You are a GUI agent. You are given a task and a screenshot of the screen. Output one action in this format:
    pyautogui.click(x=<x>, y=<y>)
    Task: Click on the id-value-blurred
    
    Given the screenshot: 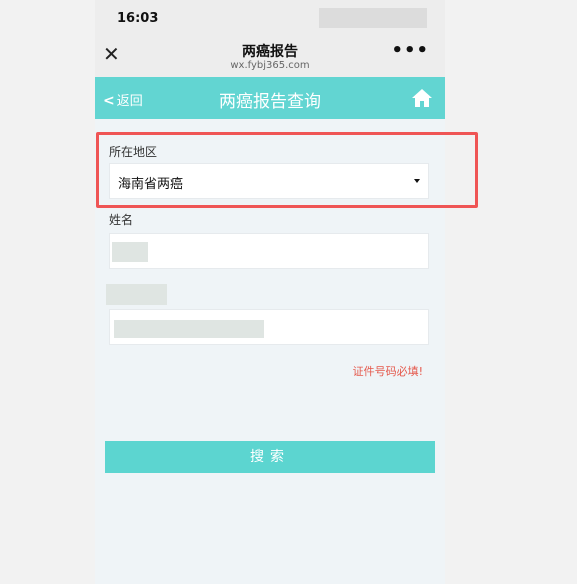 What is the action you would take?
    pyautogui.click(x=189, y=329)
    